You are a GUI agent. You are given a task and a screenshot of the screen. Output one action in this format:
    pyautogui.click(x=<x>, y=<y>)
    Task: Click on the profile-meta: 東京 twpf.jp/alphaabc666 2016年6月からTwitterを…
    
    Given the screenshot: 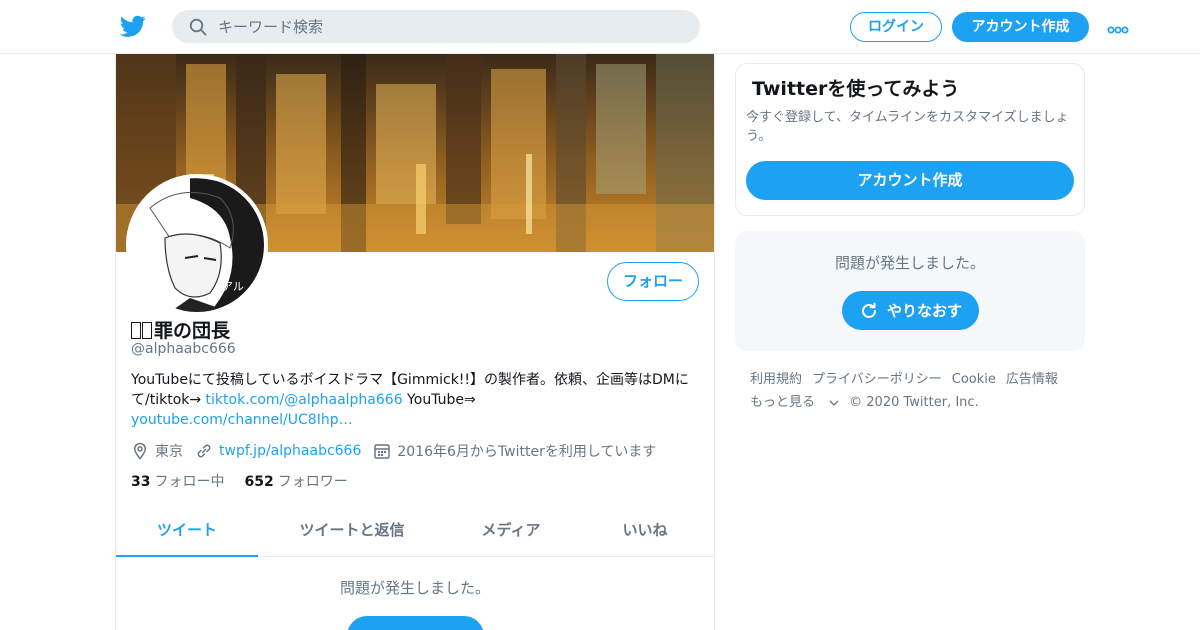 What is the action you would take?
    pyautogui.click(x=399, y=451)
    